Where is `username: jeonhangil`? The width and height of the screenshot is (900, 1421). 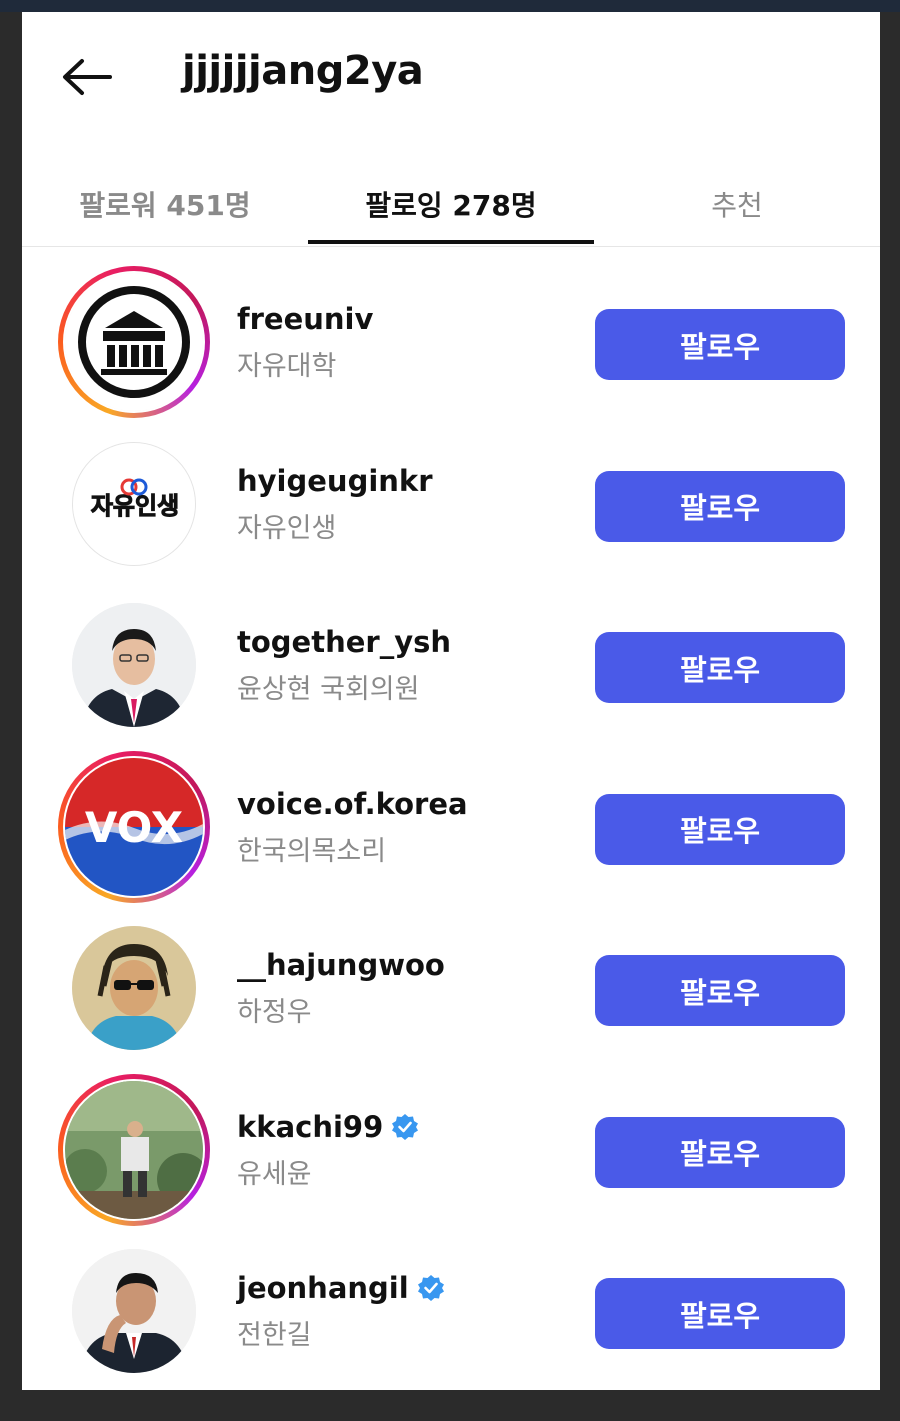
username: jeonhangil is located at coordinates (341, 1288).